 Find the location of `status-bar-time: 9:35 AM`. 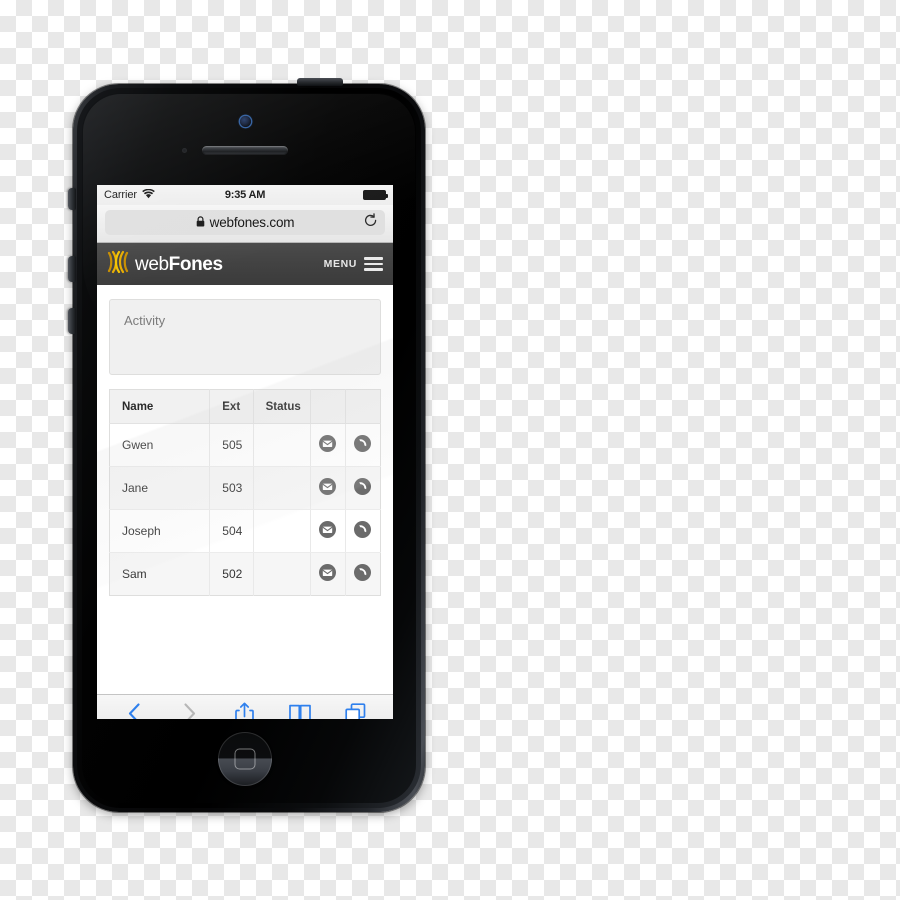

status-bar-time: 9:35 AM is located at coordinates (245, 195).